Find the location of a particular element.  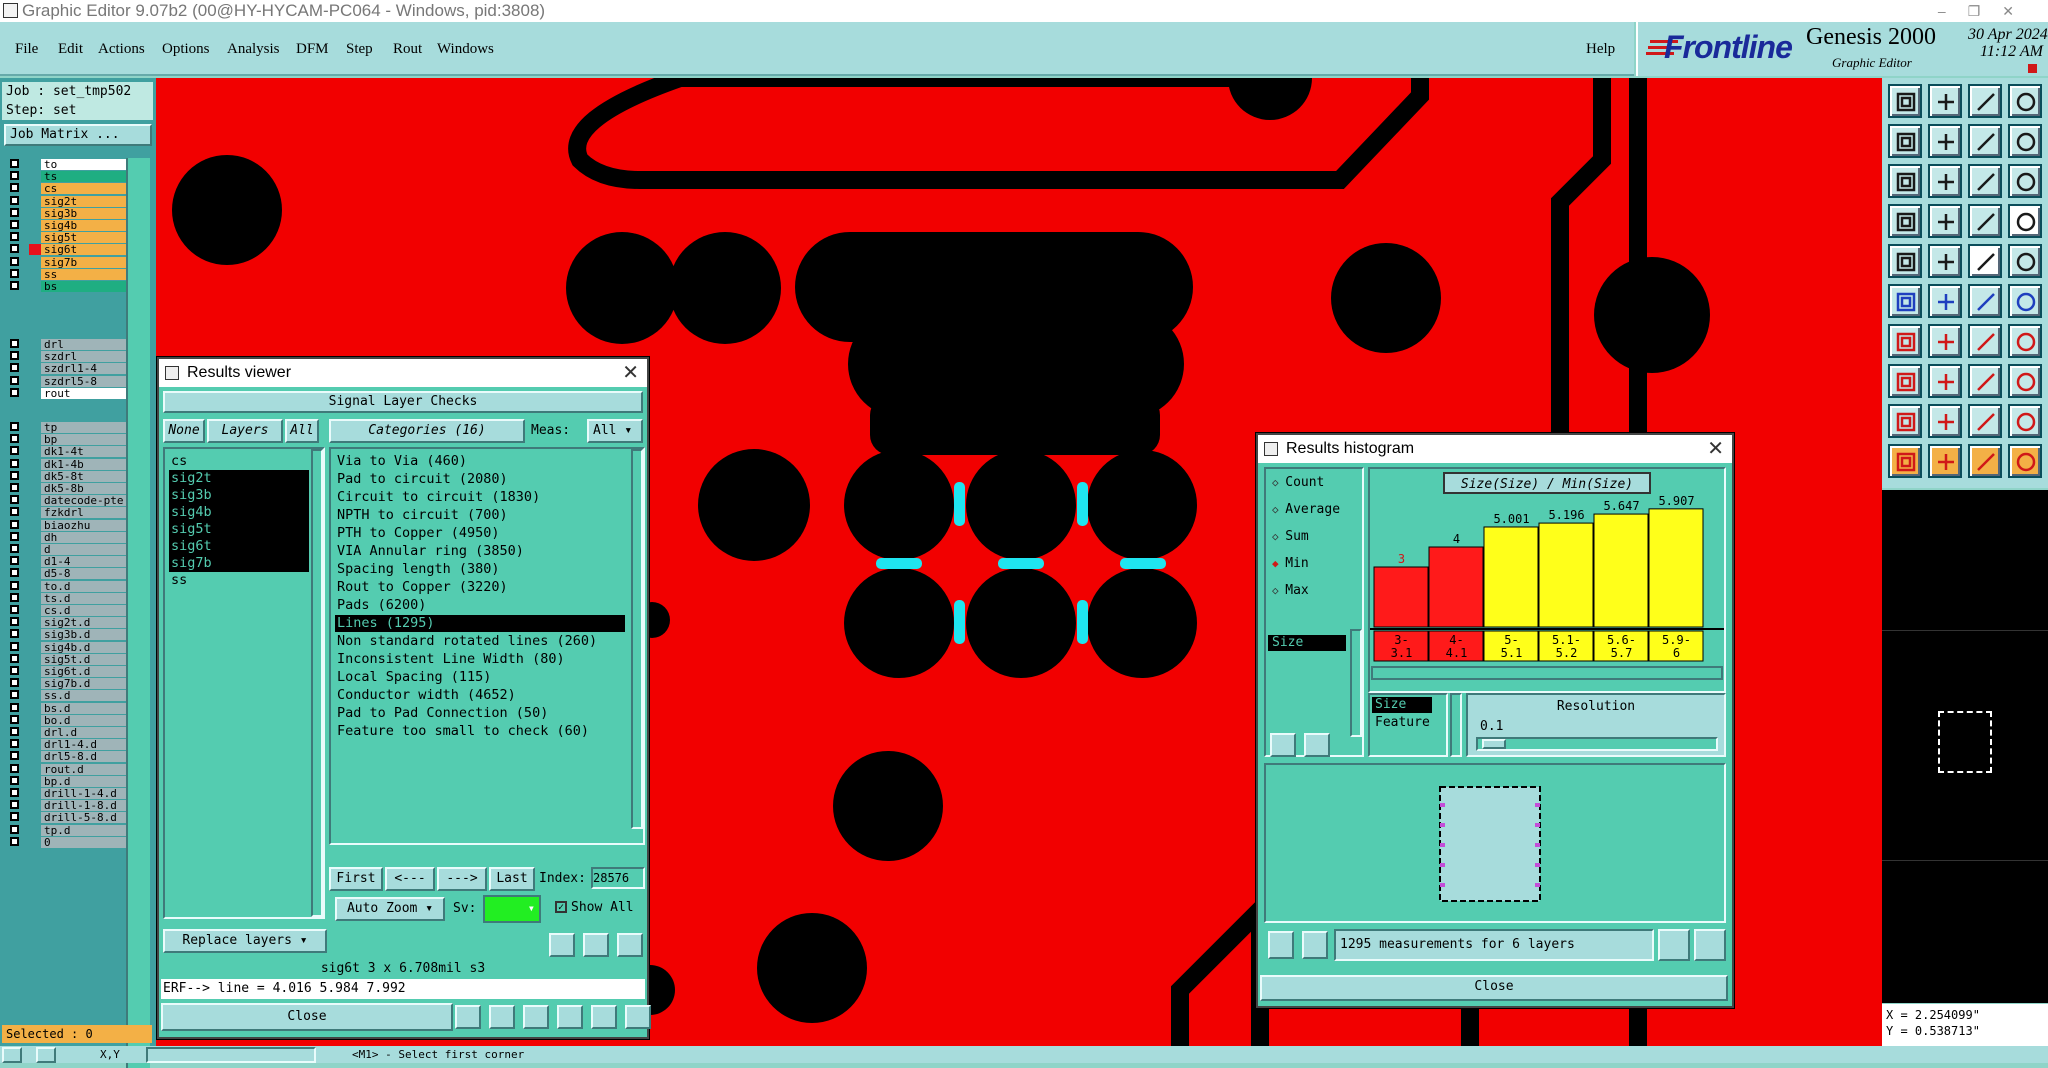

layer-row: fzkdrl is located at coordinates (65, 512).